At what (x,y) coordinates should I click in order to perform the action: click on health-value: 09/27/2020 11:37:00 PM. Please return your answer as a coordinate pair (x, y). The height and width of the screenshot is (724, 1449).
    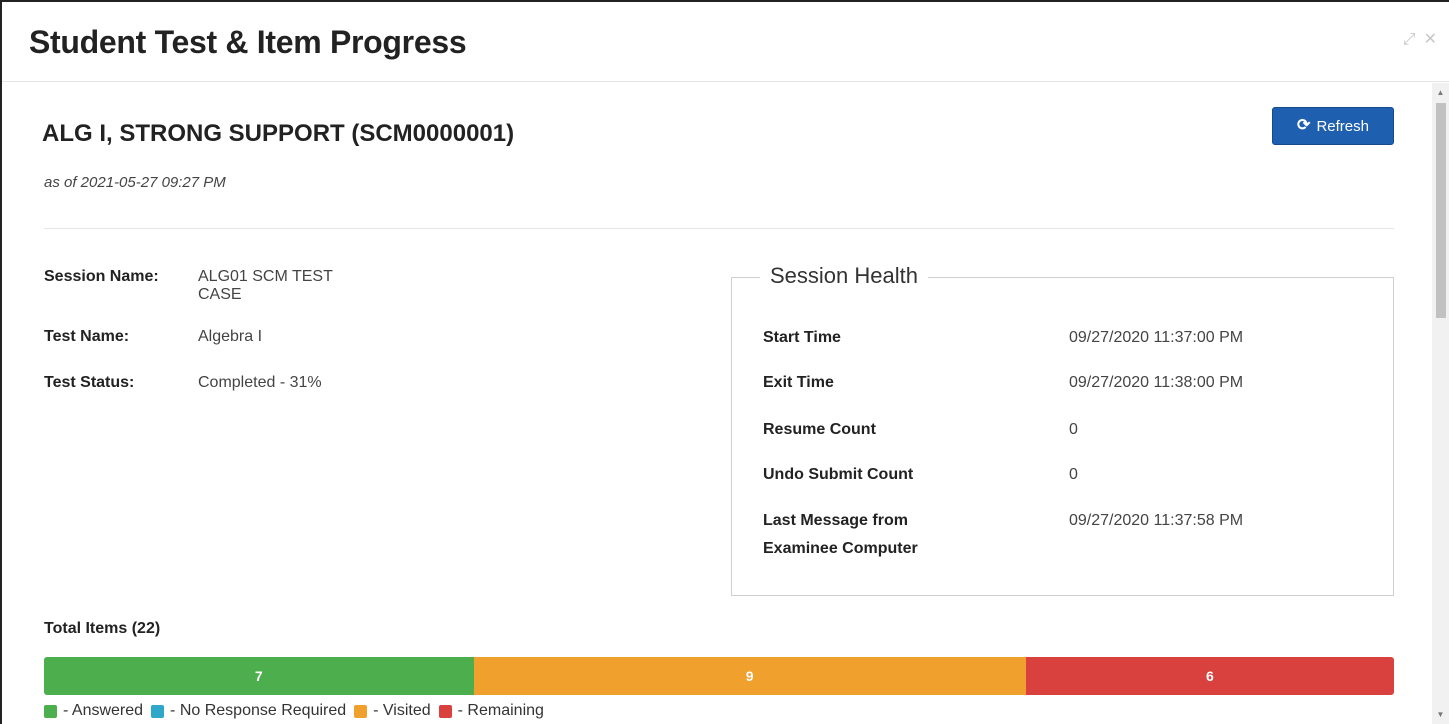
    Looking at the image, I should click on (1156, 337).